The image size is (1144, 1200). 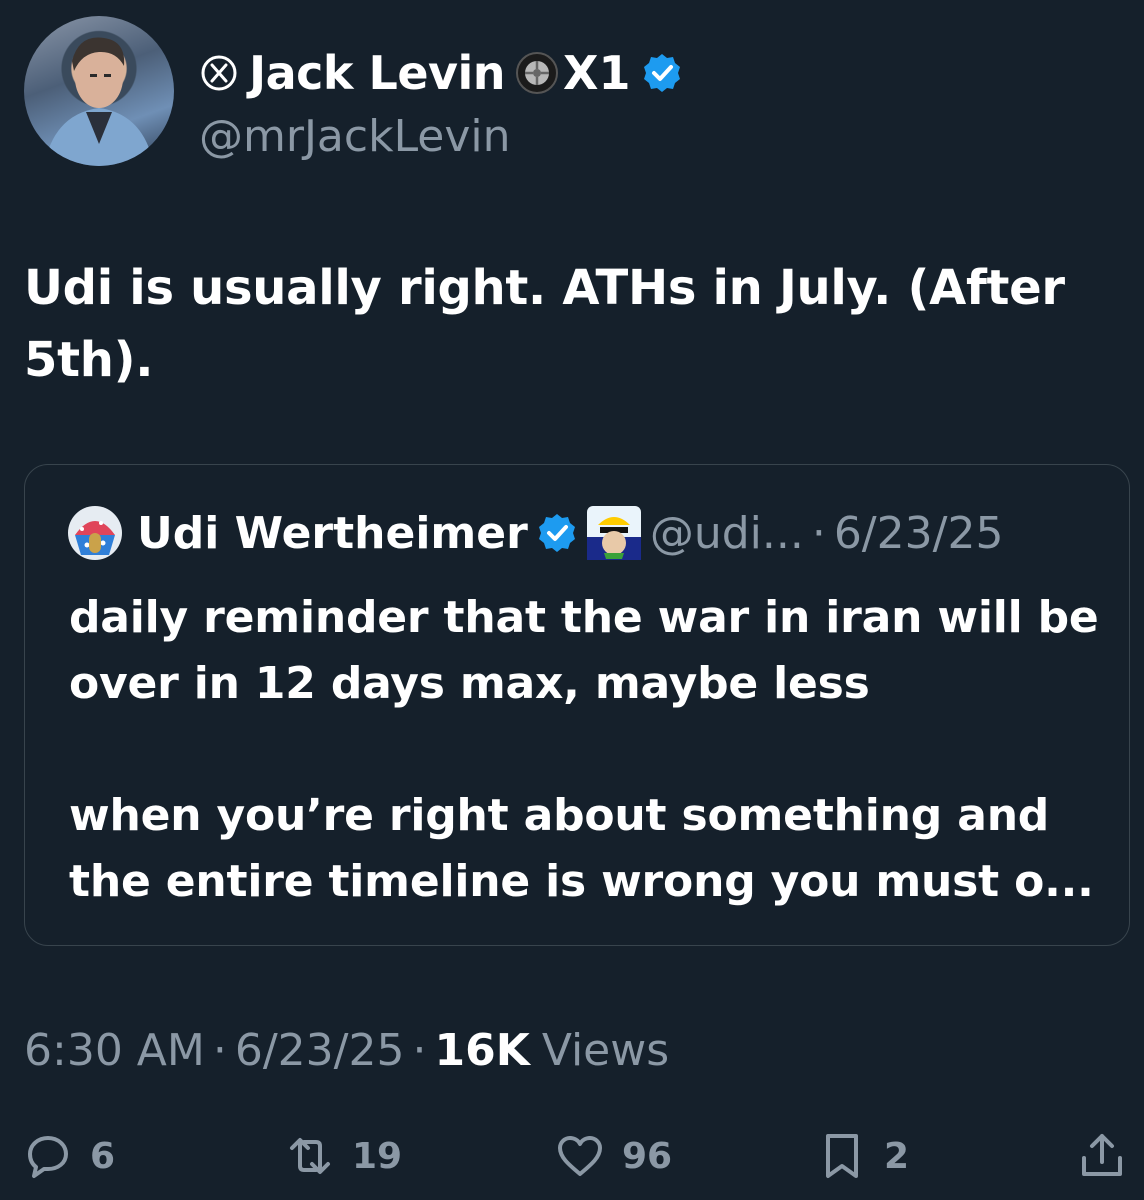 I want to click on author-affiliation: X1, so click(x=596, y=73).